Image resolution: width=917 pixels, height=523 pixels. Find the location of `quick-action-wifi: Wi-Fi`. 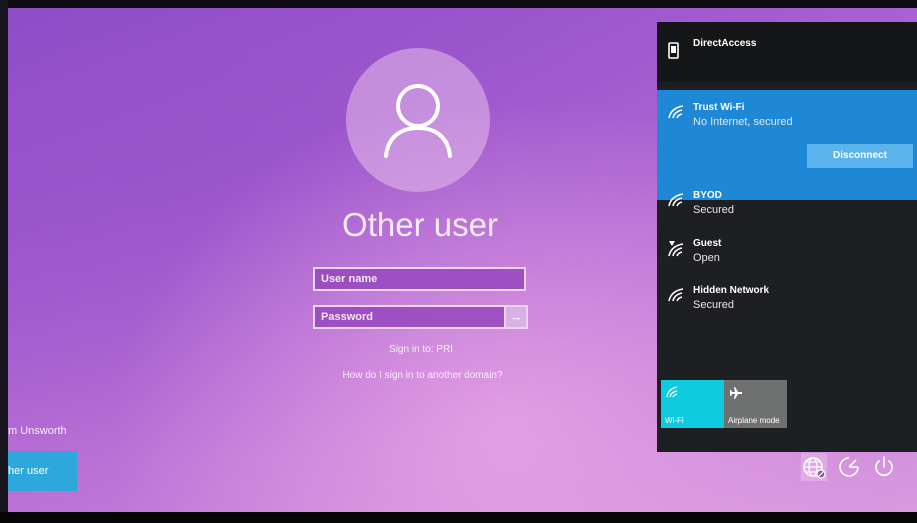

quick-action-wifi: Wi-Fi is located at coordinates (692, 404).